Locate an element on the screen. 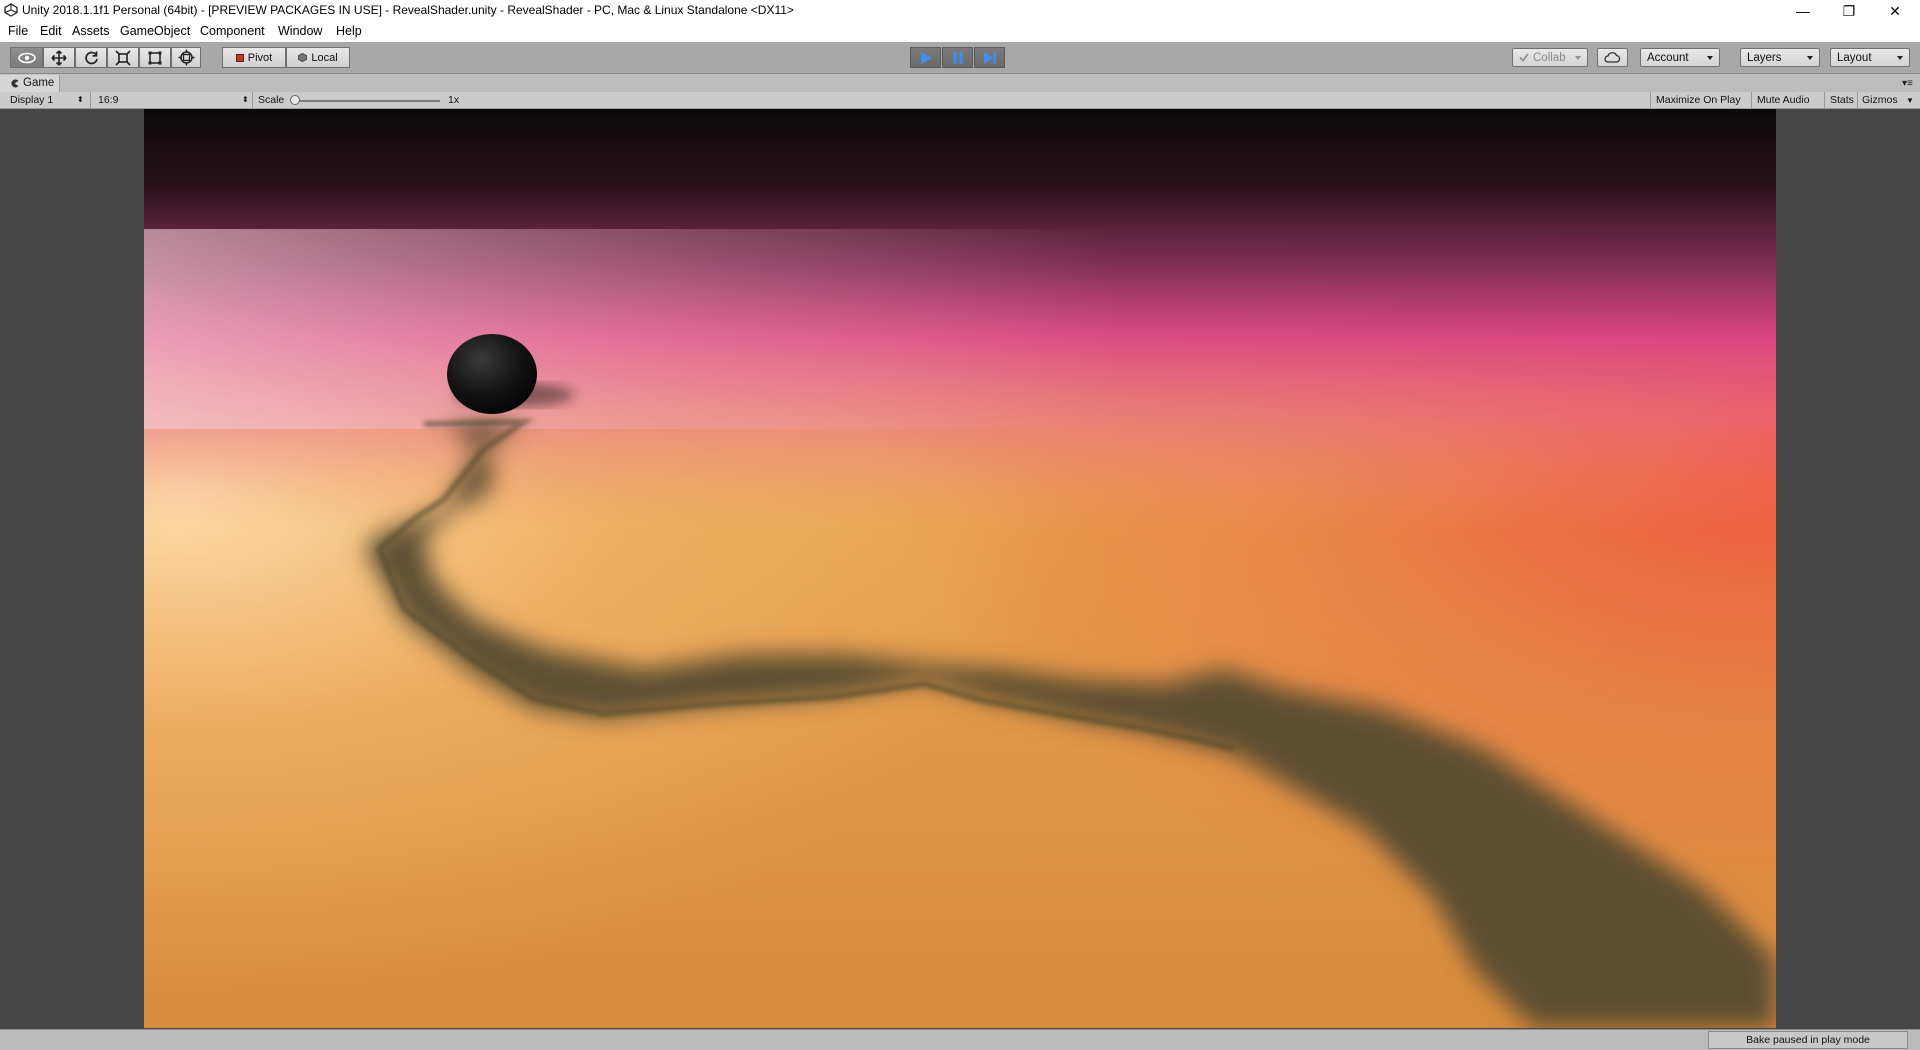  local-cube-icon is located at coordinates (303, 57).